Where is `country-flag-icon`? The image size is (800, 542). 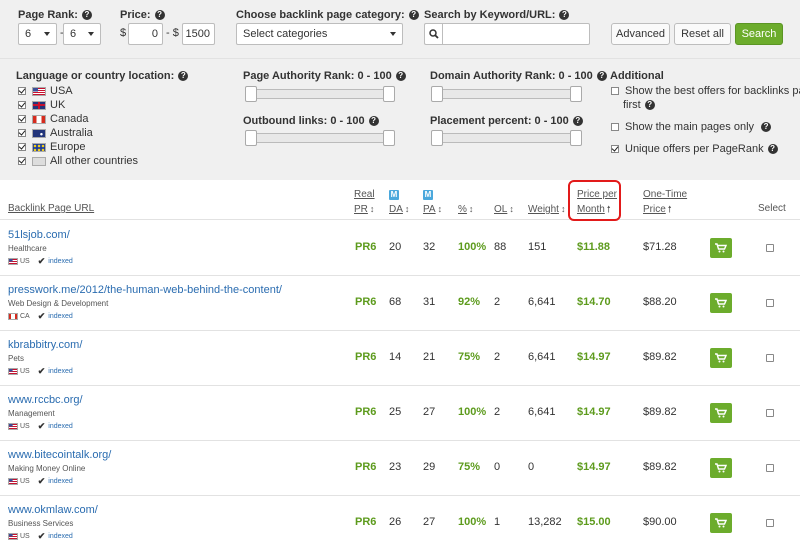
country-flag-icon is located at coordinates (13, 371).